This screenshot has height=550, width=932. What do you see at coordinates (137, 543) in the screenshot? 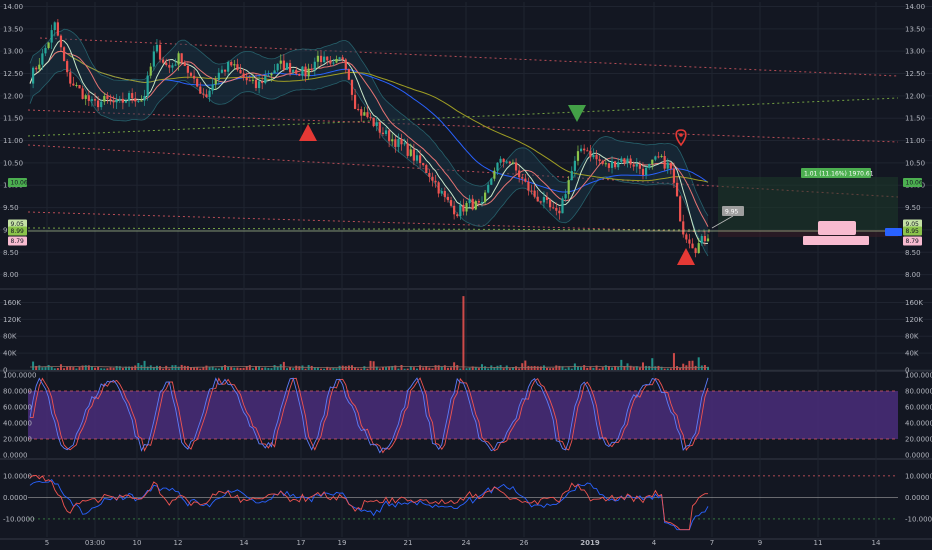
I see `x-tick-label: 10` at bounding box center [137, 543].